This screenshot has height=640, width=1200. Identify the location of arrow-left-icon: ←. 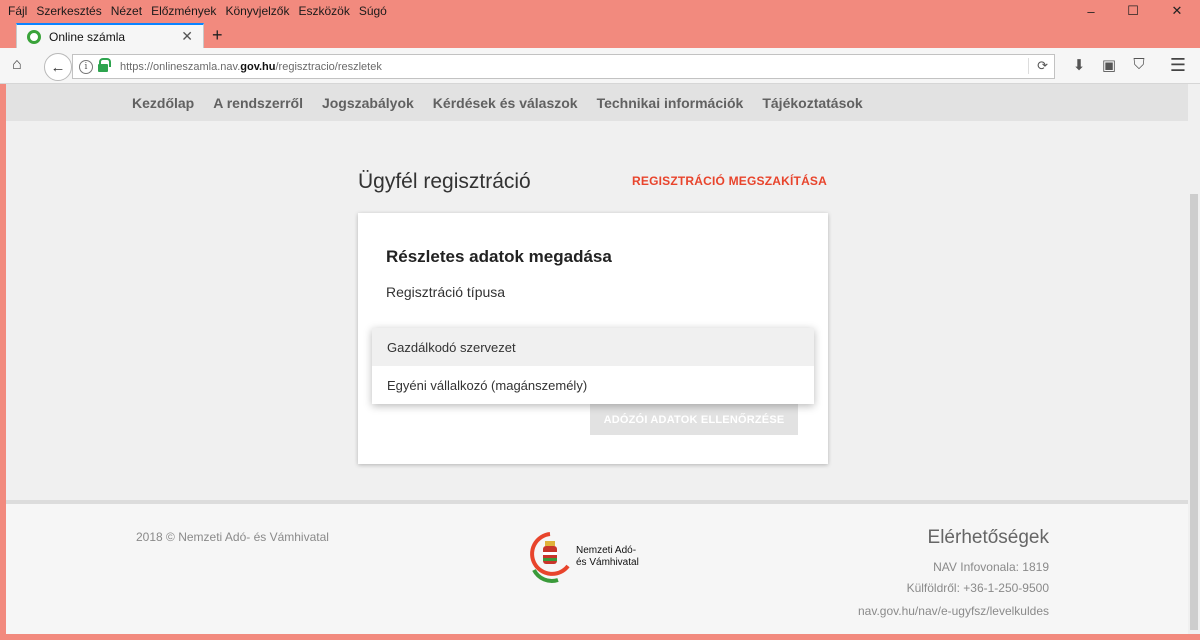
(58, 67).